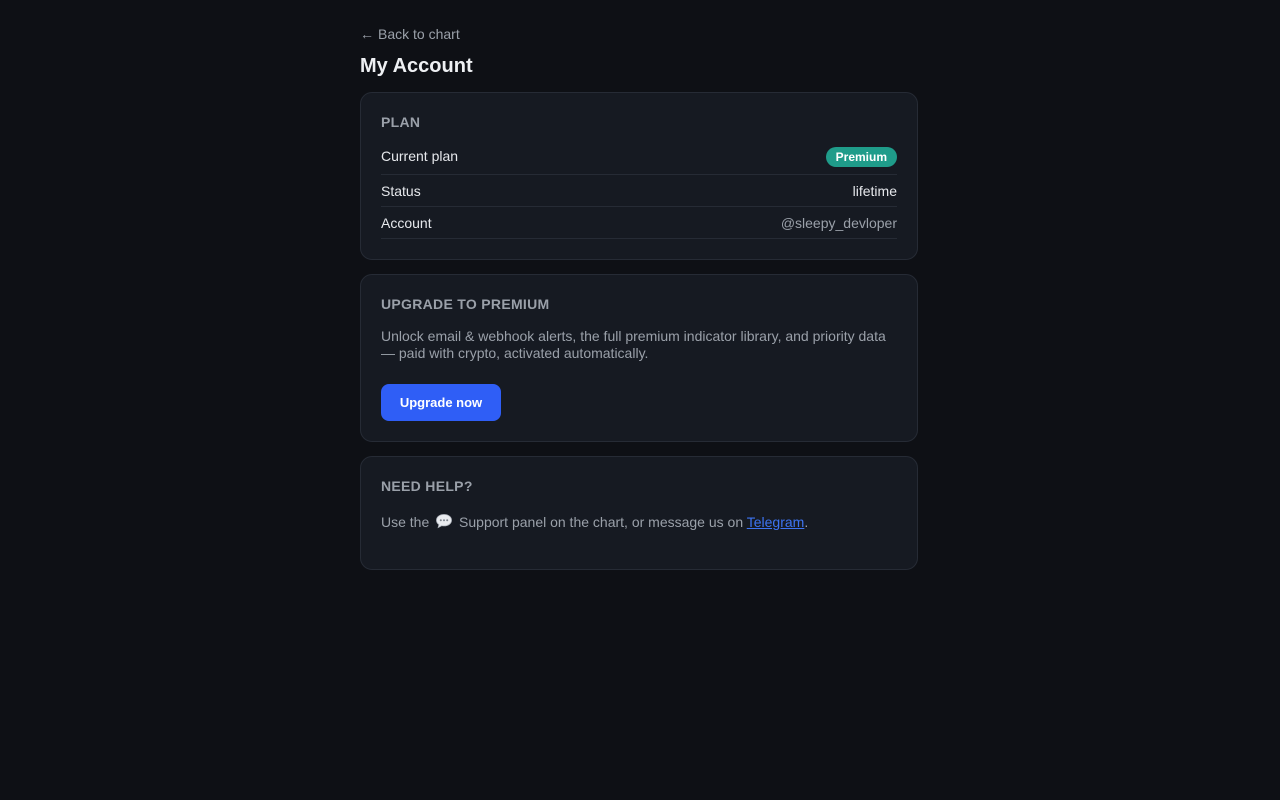 The image size is (1280, 800). I want to click on telegram-link: Telegram, so click(776, 522).